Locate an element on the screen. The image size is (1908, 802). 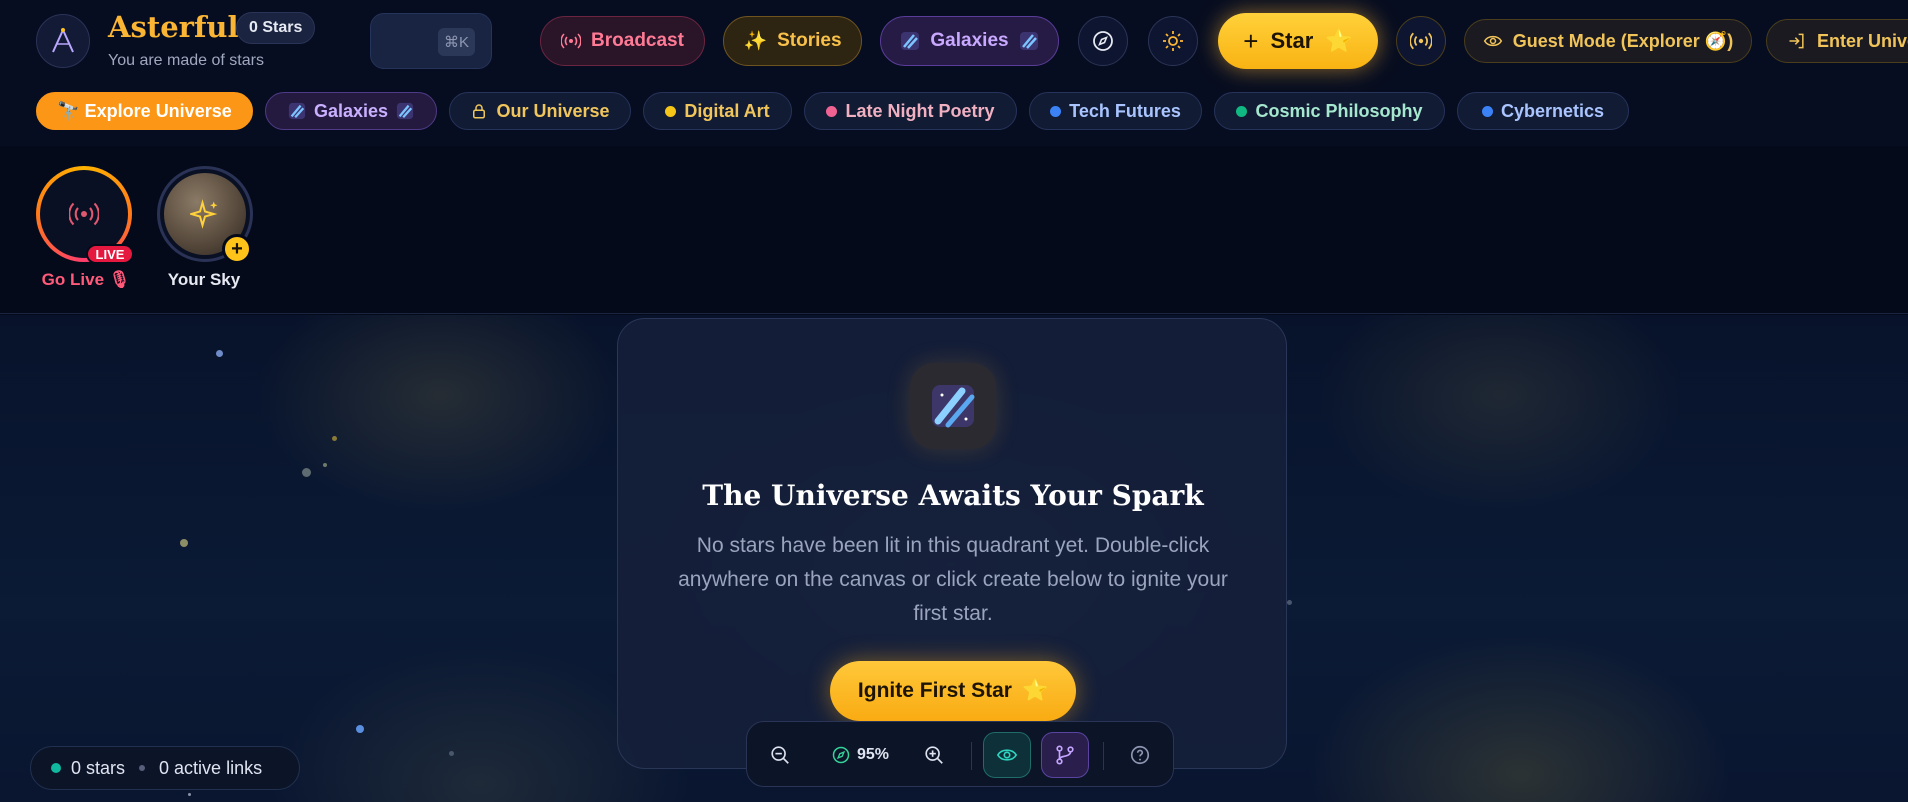
sun-icon is located at coordinates (1173, 41).